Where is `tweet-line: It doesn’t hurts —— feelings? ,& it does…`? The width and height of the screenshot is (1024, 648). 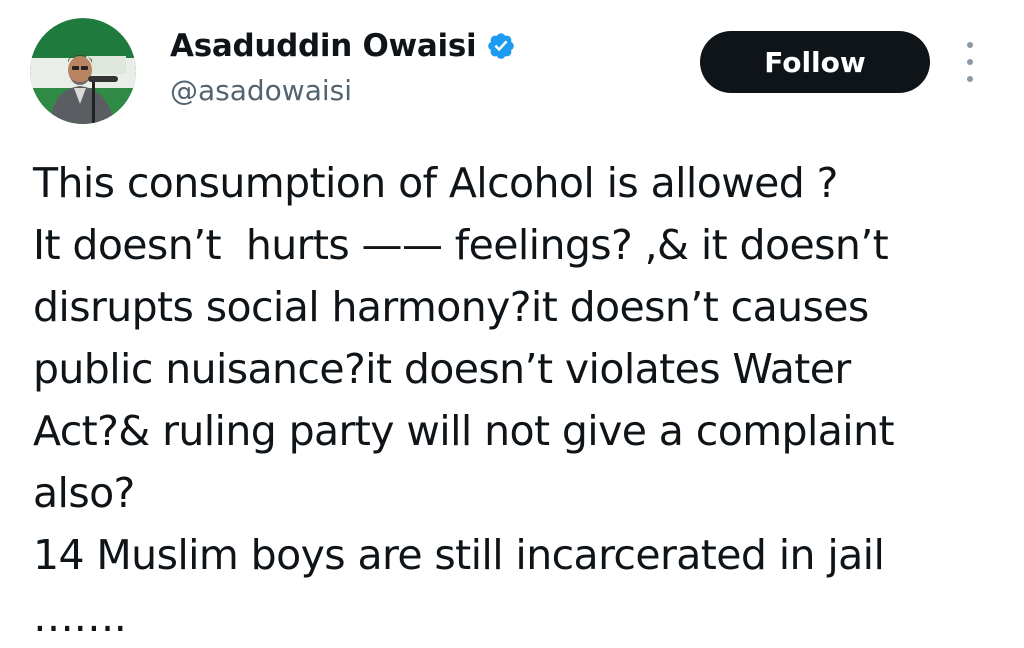
tweet-line: It doesn’t hurts —— feelings? ,& it does… is located at coordinates (461, 245).